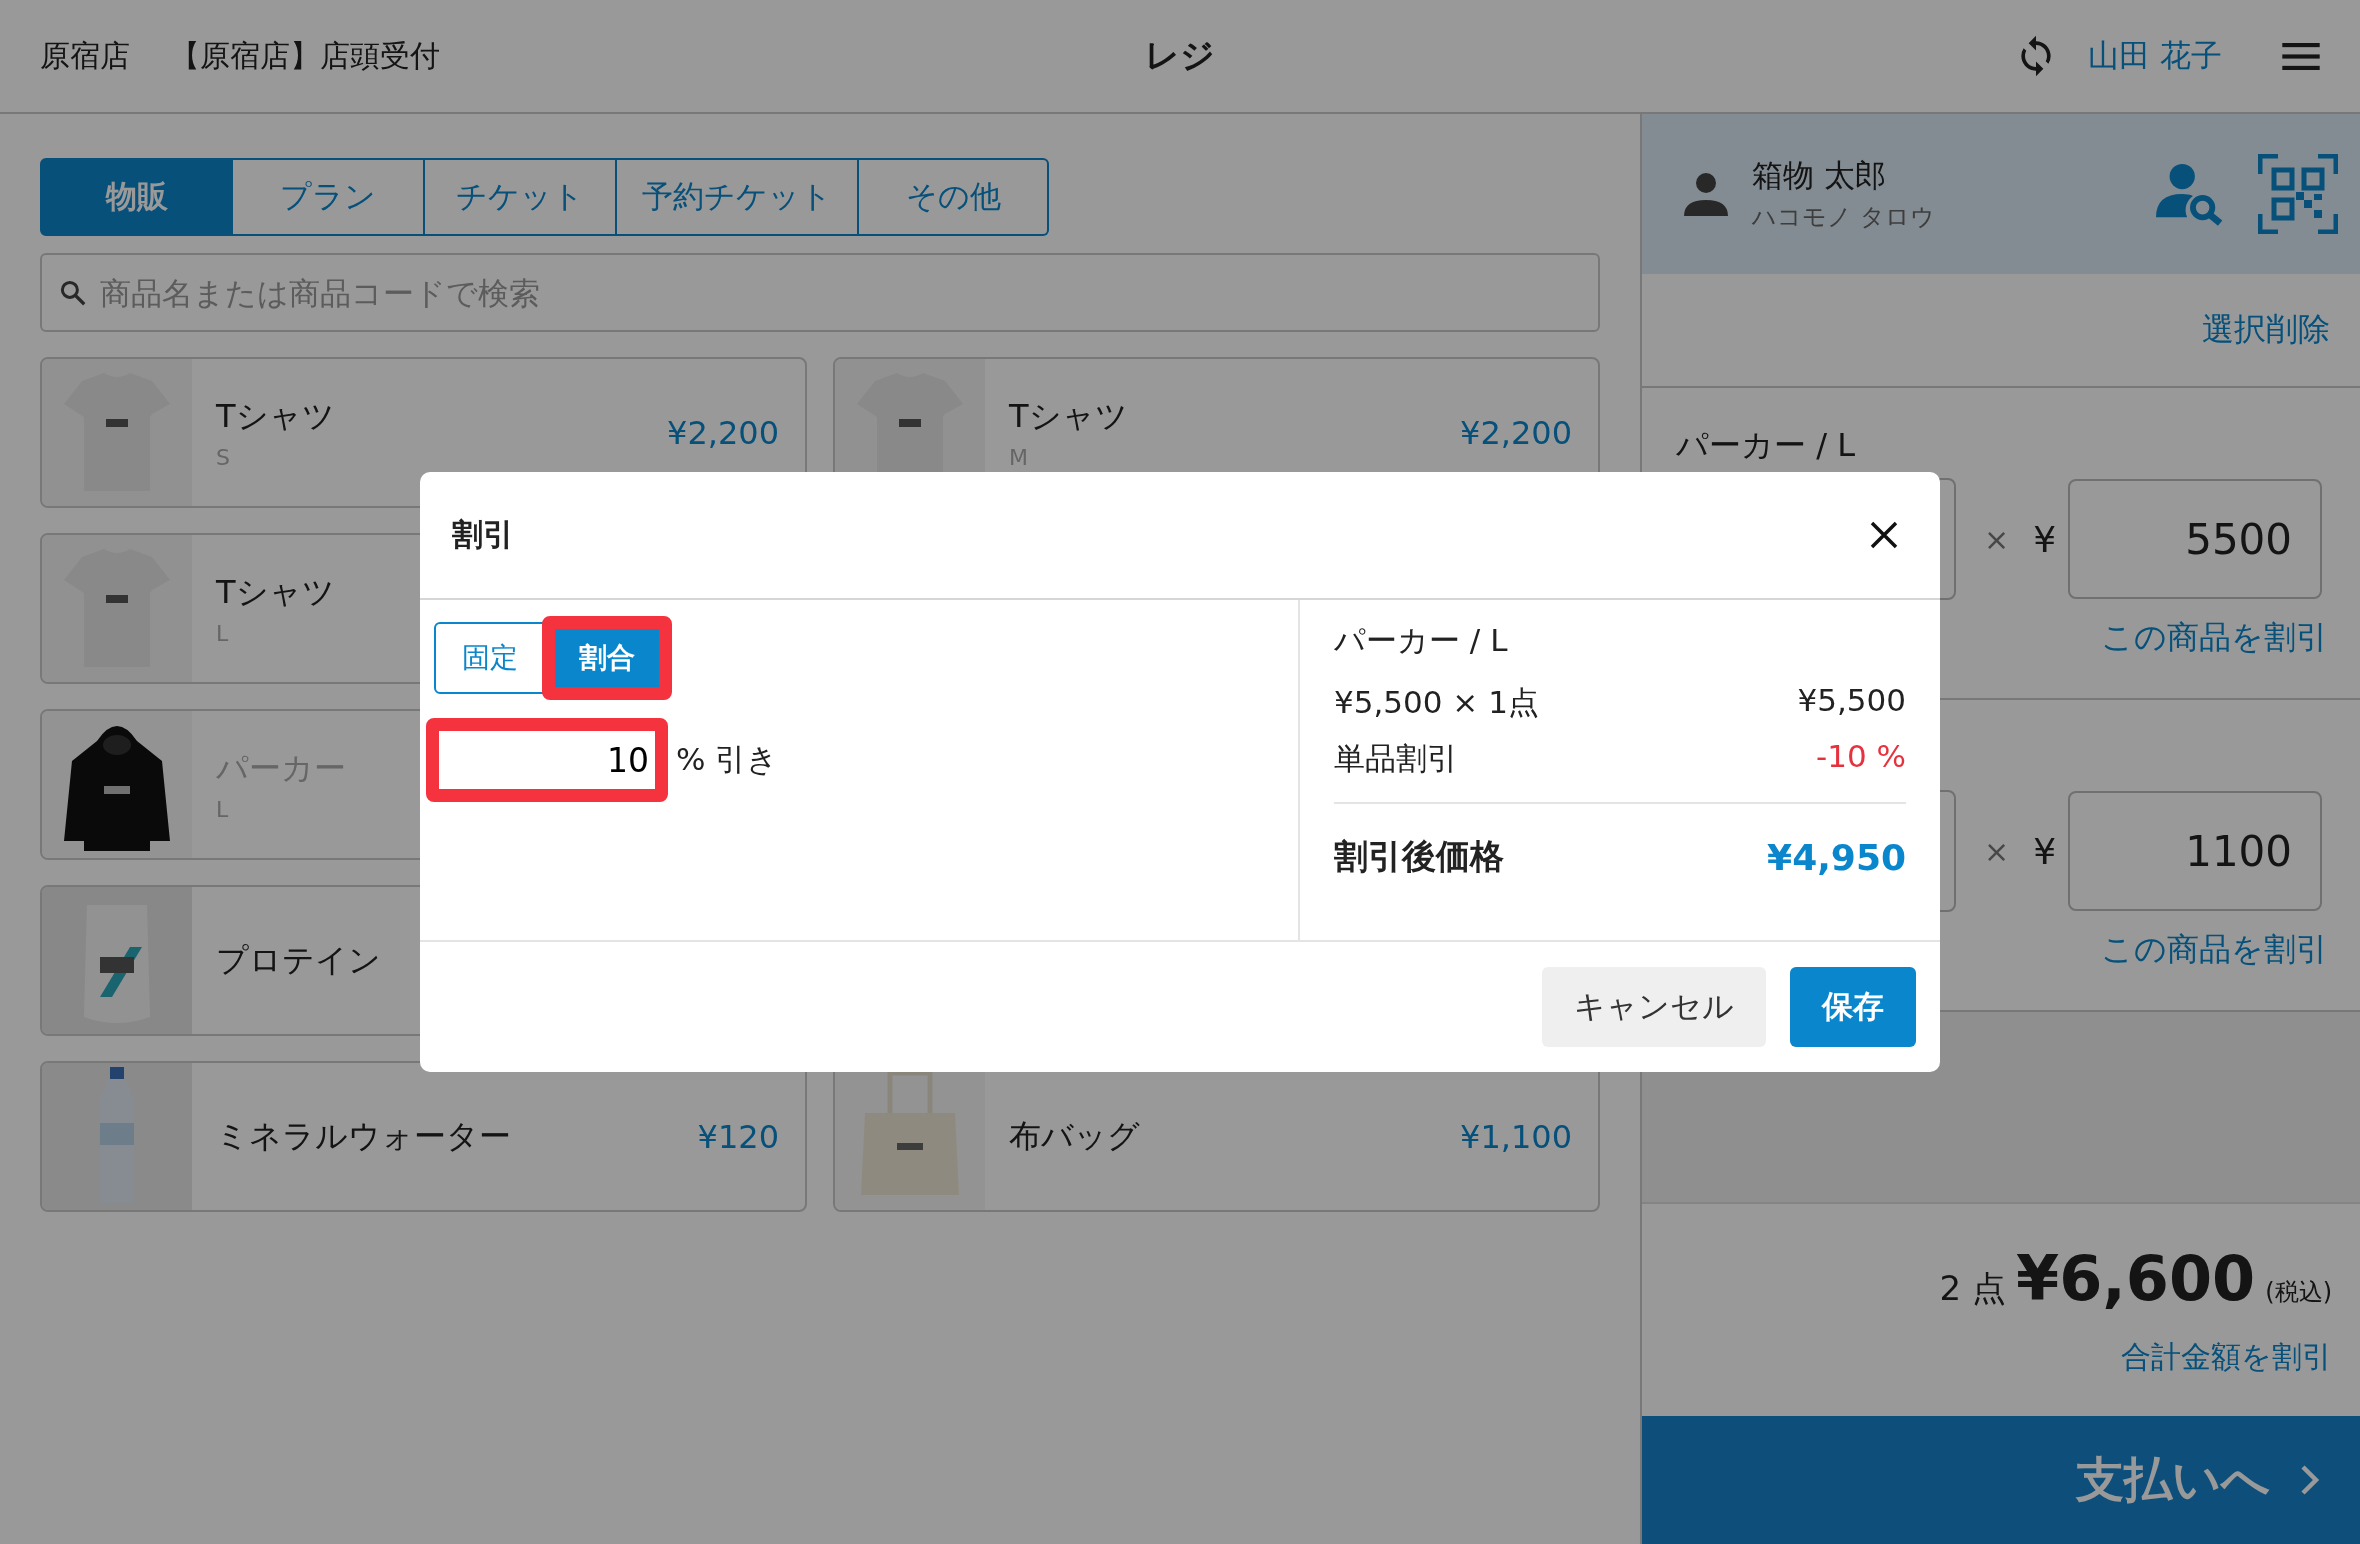 The image size is (2360, 1544). I want to click on page-title: レジ, so click(1180, 55).